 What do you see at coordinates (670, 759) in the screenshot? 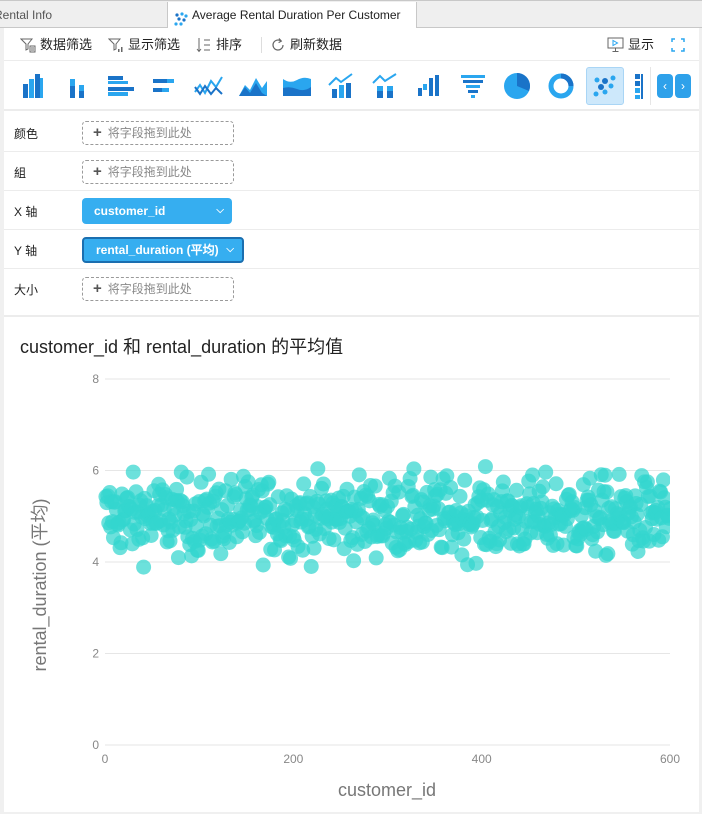
I see `x-tick-label: 600` at bounding box center [670, 759].